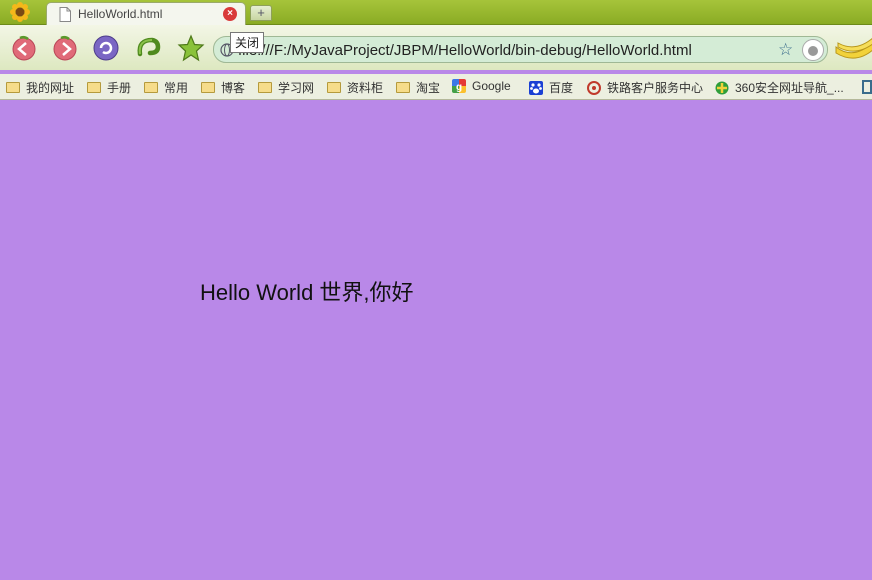 This screenshot has height=580, width=872. I want to click on bookmark-folder-manuals: 手册, so click(109, 87).